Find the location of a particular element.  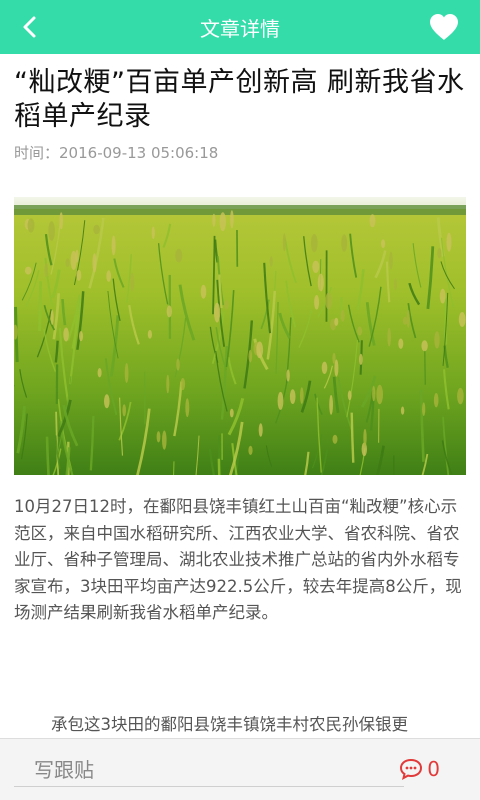

back-button is located at coordinates (30, 27).